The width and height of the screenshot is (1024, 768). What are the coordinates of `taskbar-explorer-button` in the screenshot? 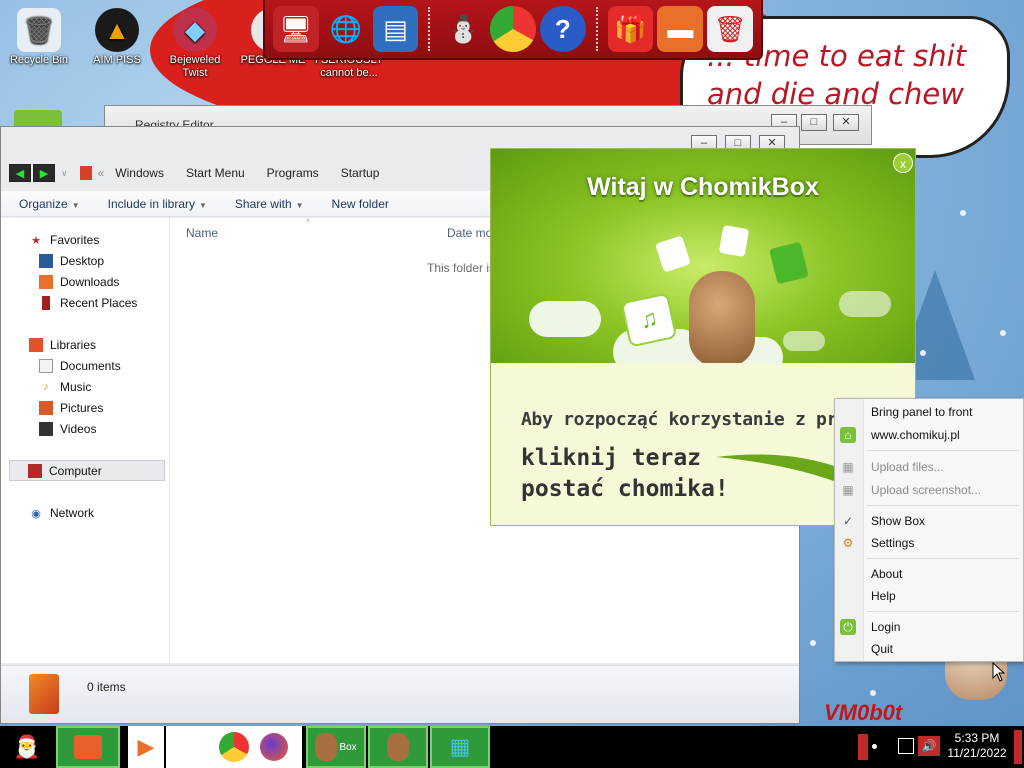 It's located at (88, 747).